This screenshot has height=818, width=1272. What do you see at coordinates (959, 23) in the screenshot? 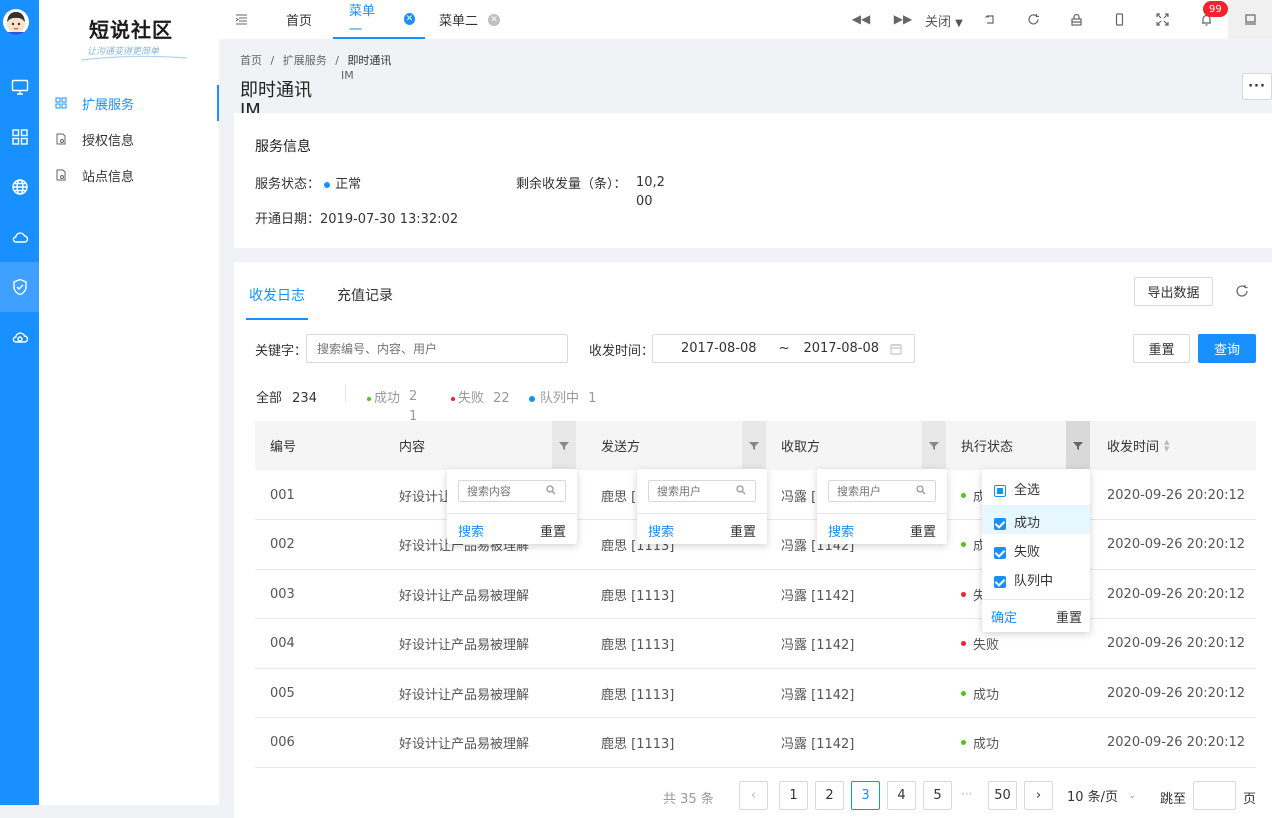
I see `caret-down-icon: ▼` at bounding box center [959, 23].